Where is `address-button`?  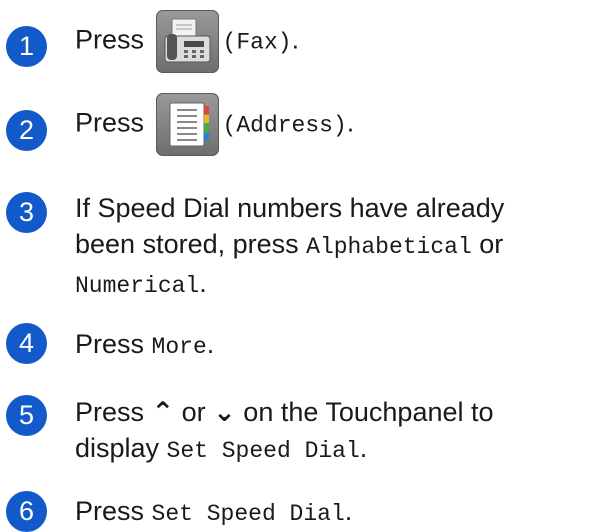 address-button is located at coordinates (187, 124).